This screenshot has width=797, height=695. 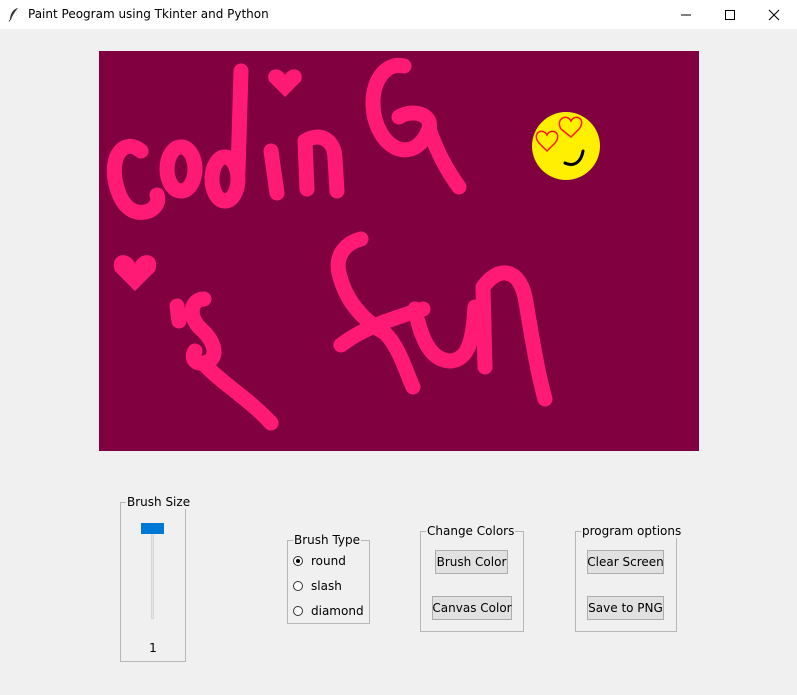 I want to click on program-options-group: program options Clear Screen Save to PNG, so click(x=629, y=578).